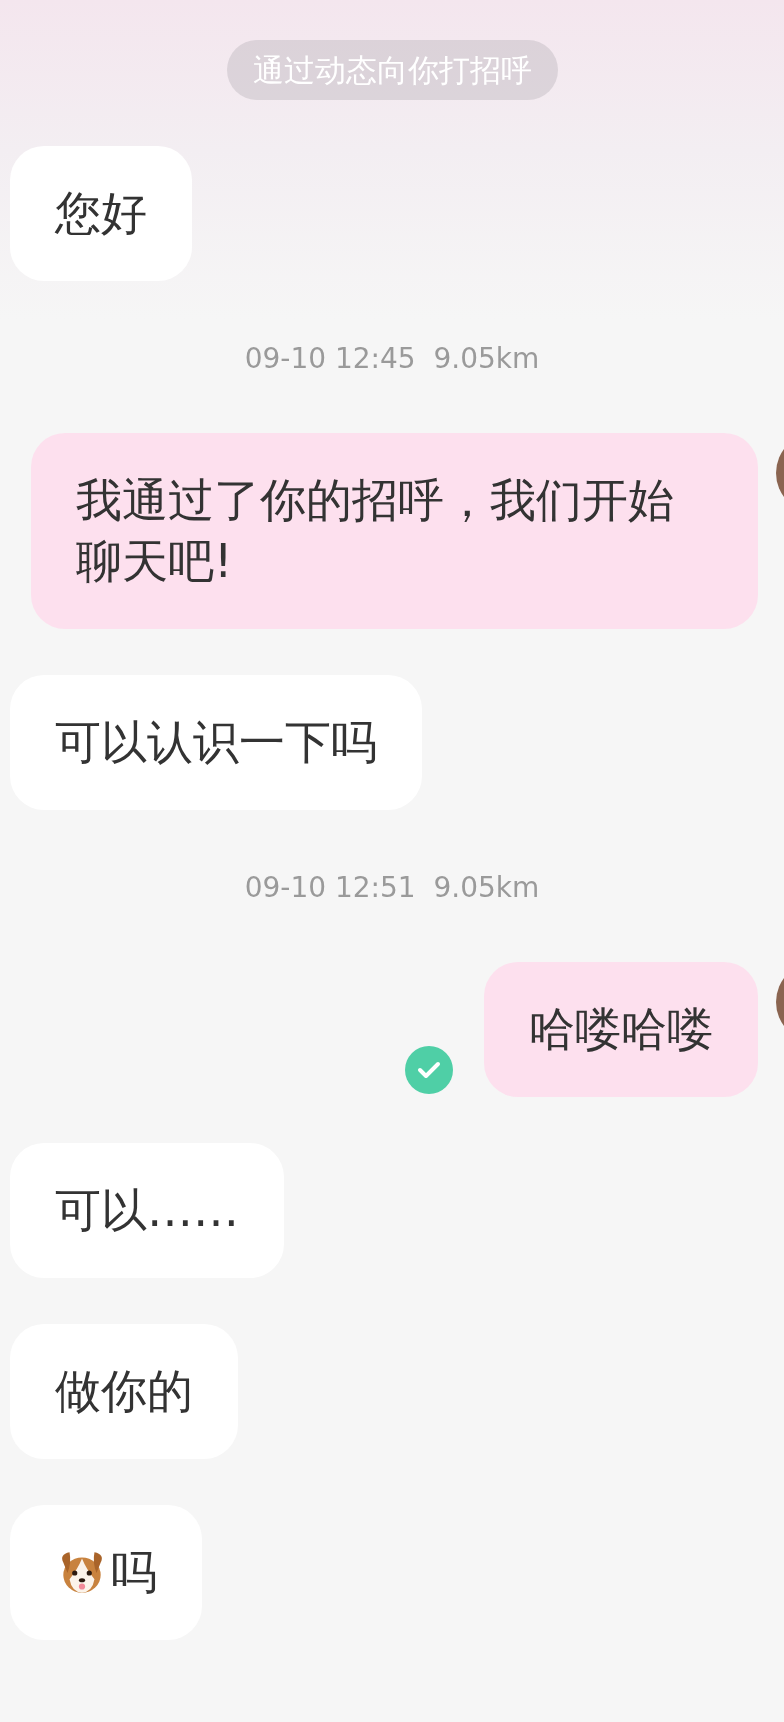 The width and height of the screenshot is (784, 1722). Describe the element at coordinates (392, 887) in the screenshot. I see `message-timestamp: 09-10 12:51 9.05km` at that location.